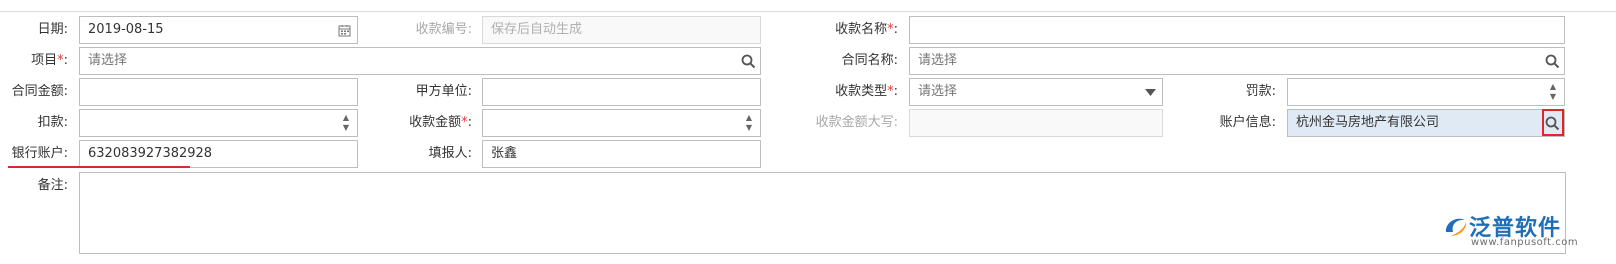  What do you see at coordinates (1510, 230) in the screenshot?
I see `fanpu-logo: 泛普软件 www.fanpusoft.com` at bounding box center [1510, 230].